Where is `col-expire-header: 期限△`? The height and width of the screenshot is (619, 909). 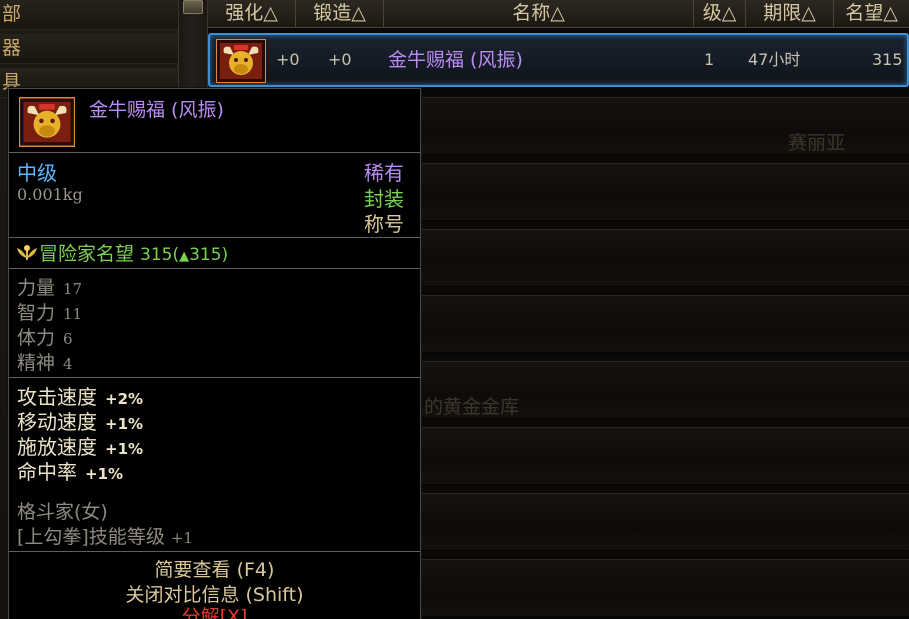
col-expire-header: 期限△ is located at coordinates (790, 14).